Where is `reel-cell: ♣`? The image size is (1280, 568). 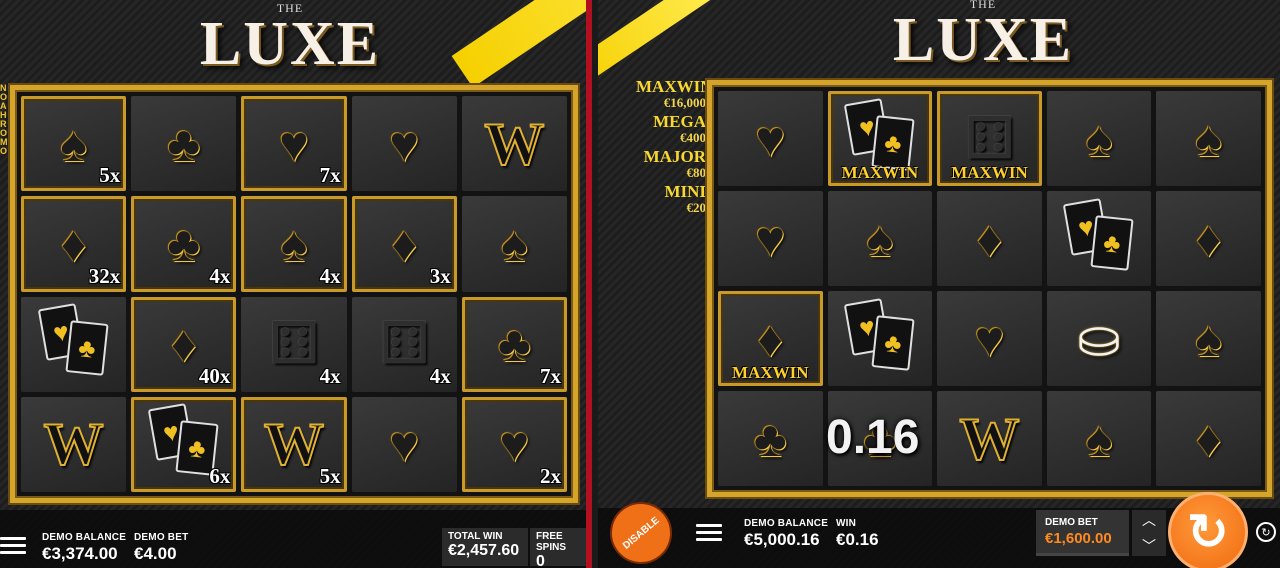 reel-cell: ♣ is located at coordinates (770, 438).